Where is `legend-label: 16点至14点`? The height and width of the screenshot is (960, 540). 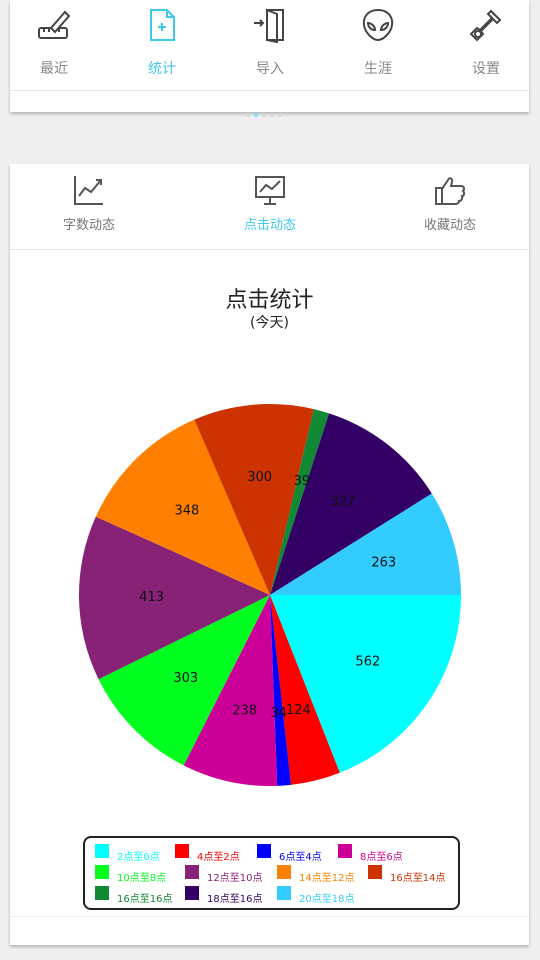
legend-label: 16点至14点 is located at coordinates (418, 878).